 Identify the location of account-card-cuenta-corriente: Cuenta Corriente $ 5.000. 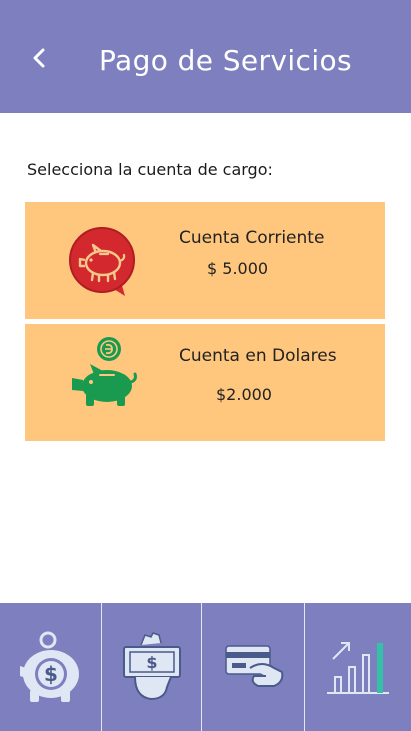
(205, 260).